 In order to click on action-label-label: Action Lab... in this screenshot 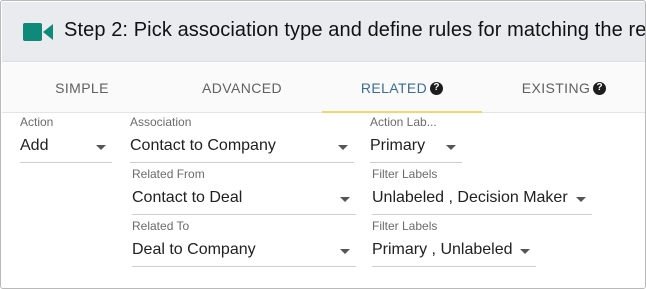, I will do `click(403, 122)`.